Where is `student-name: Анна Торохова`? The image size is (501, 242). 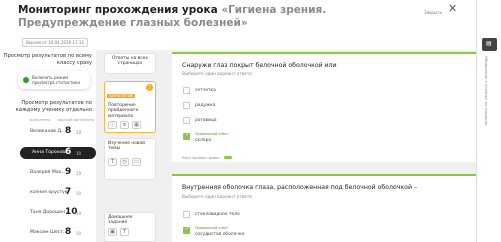
student-name: Анна Торохова is located at coordinates (50, 152).